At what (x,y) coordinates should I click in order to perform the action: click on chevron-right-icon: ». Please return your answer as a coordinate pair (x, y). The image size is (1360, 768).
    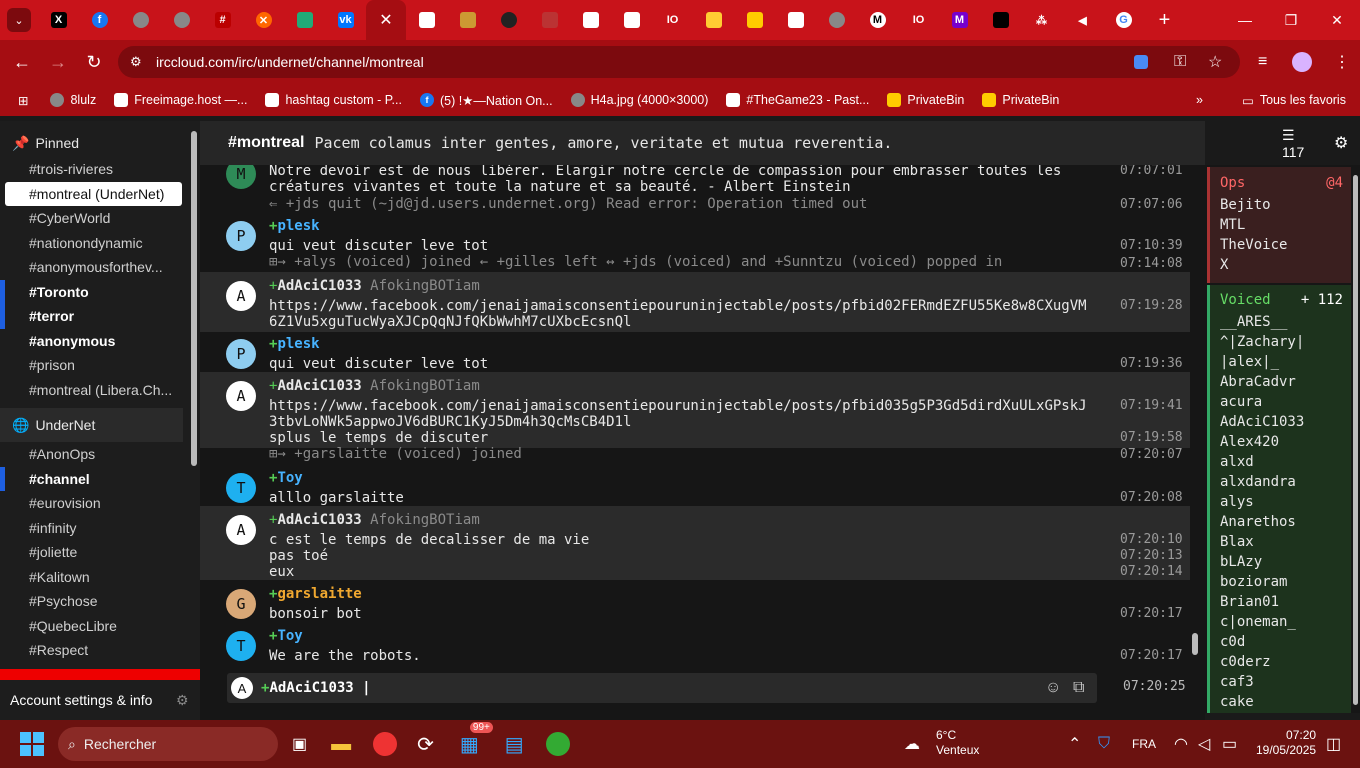
    Looking at the image, I should click on (1199, 100).